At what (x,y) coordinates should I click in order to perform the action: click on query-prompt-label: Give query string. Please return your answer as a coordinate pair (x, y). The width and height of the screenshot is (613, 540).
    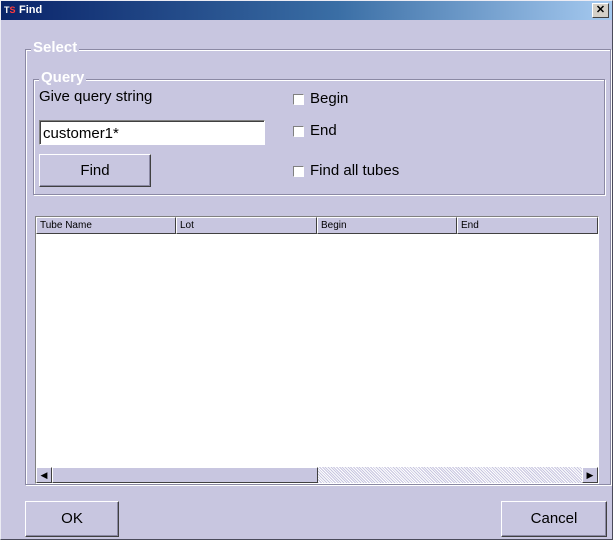
    Looking at the image, I should click on (96, 96).